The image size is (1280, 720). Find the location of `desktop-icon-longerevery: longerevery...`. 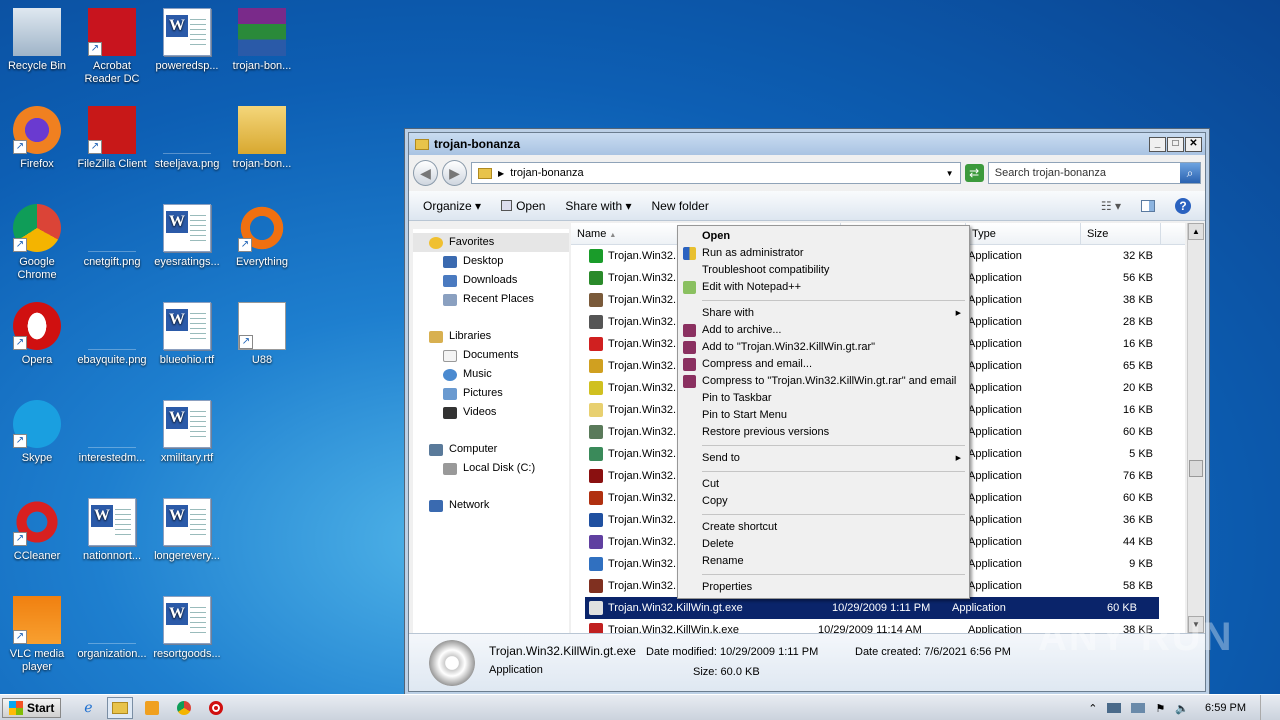

desktop-icon-longerevery: longerevery... is located at coordinates (187, 538).